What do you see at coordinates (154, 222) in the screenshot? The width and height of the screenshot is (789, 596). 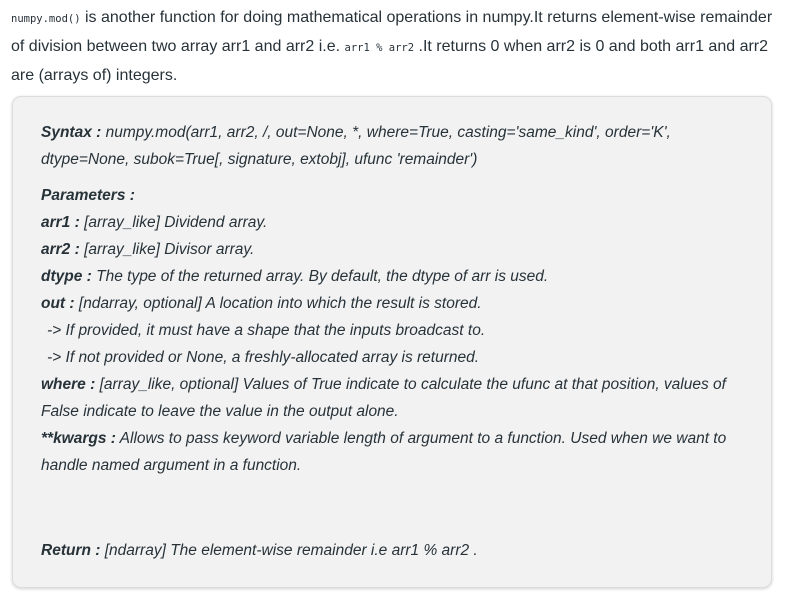 I see `param-arr1: arr1 : [array_like] Dividend array.` at bounding box center [154, 222].